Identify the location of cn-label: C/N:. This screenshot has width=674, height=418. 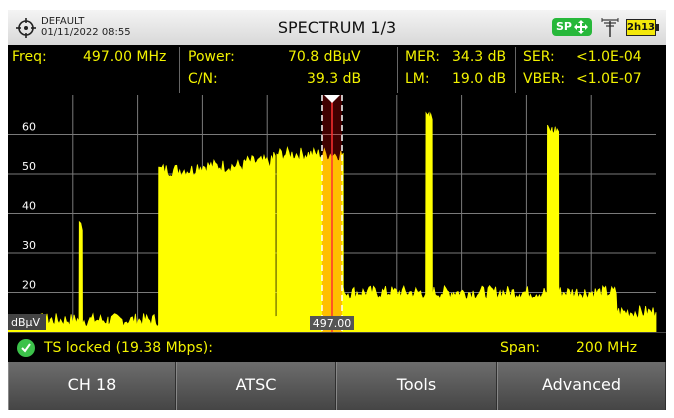
(203, 79).